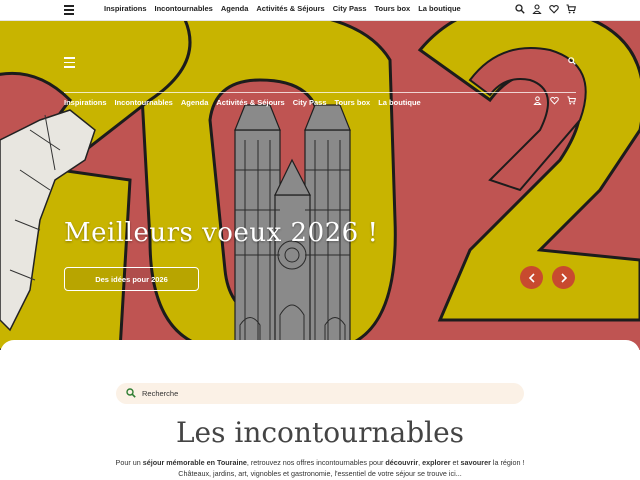  I want to click on hero-title: Meilleurs voeux 2026 !, so click(221, 233).